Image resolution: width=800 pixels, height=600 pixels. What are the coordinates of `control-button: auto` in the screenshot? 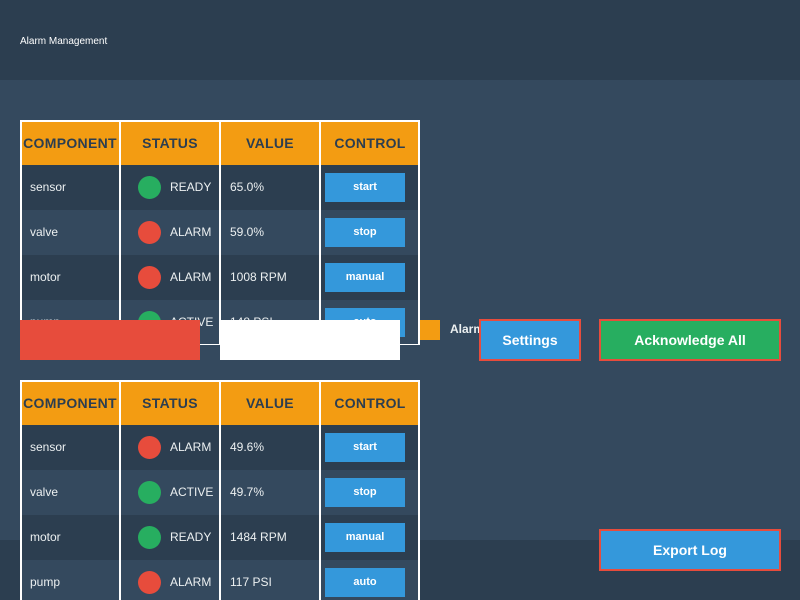 It's located at (365, 582).